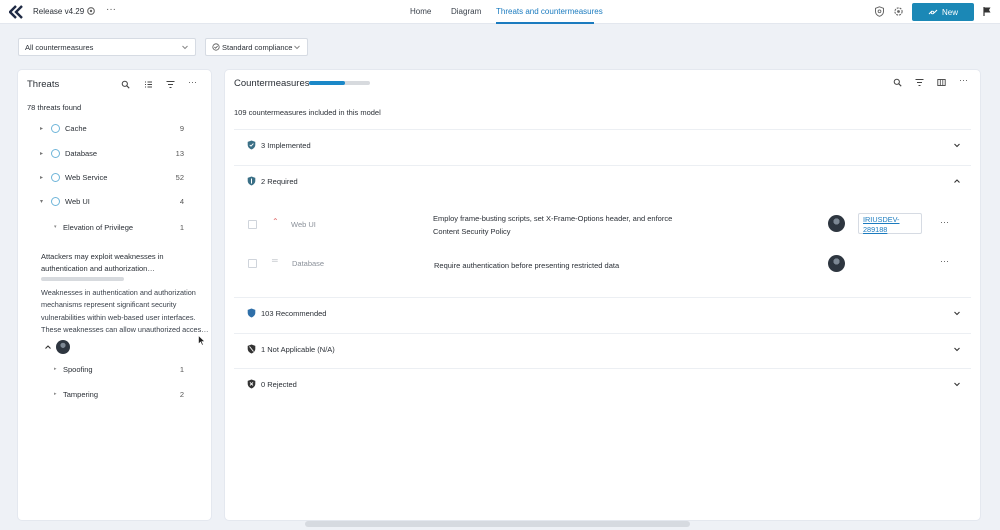  Describe the element at coordinates (602, 312) in the screenshot. I see `section-recommended: 103 Recommended` at that location.